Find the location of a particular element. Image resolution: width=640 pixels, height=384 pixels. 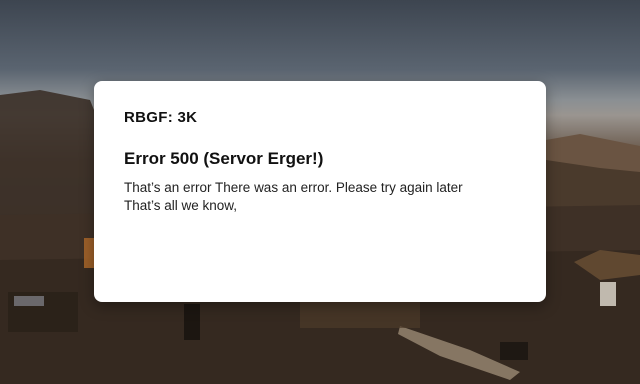

dialog-header-code: RBGF: 3K is located at coordinates (161, 117).